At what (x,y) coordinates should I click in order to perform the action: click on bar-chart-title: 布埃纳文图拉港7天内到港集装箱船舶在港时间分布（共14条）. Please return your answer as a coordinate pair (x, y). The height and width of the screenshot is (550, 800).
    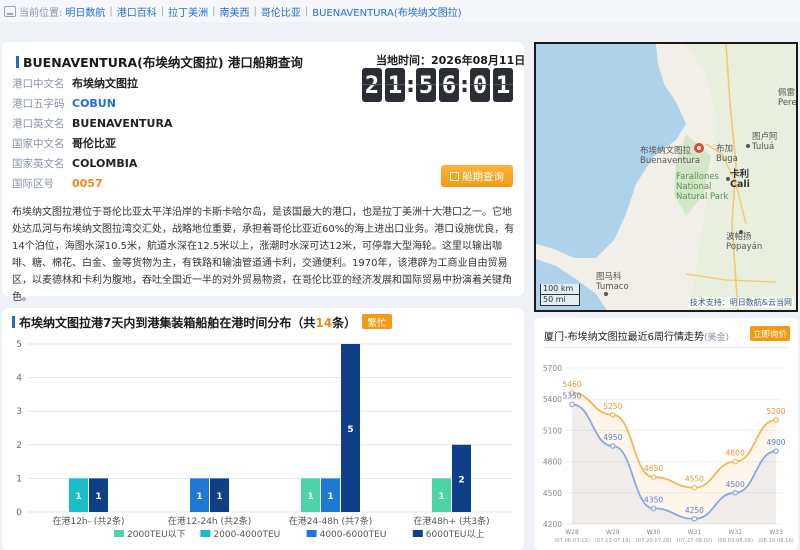
    Looking at the image, I should click on (184, 322).